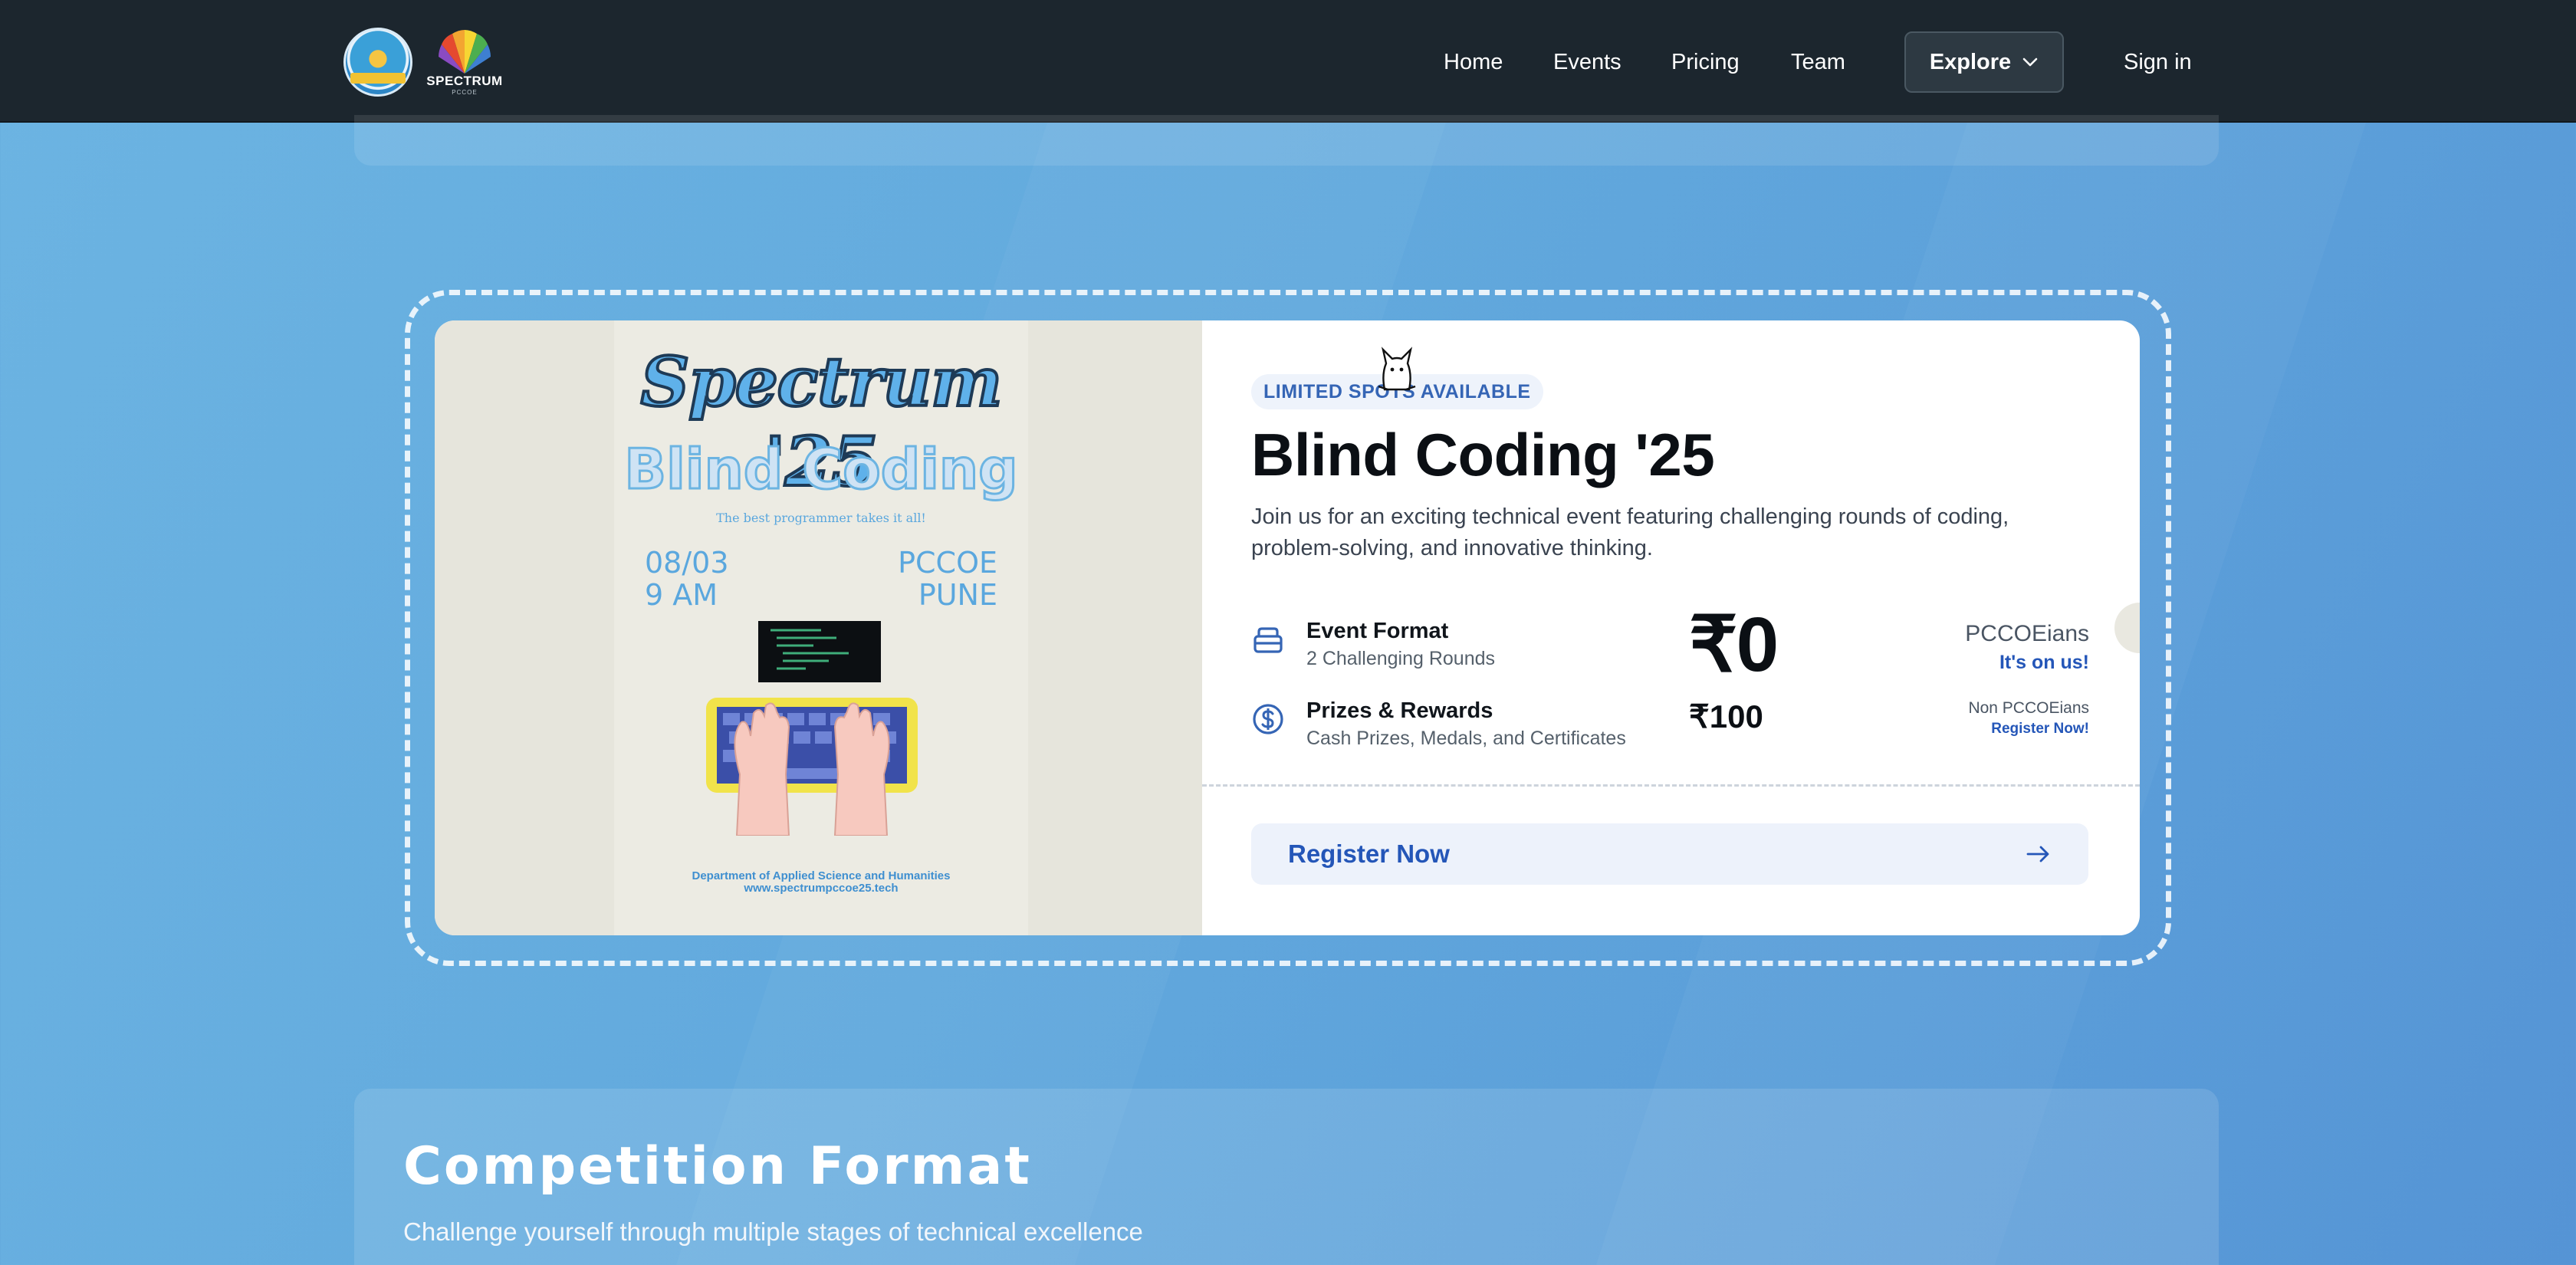  Describe the element at coordinates (1286, 141) in the screenshot. I see `previous-section-panel` at that location.